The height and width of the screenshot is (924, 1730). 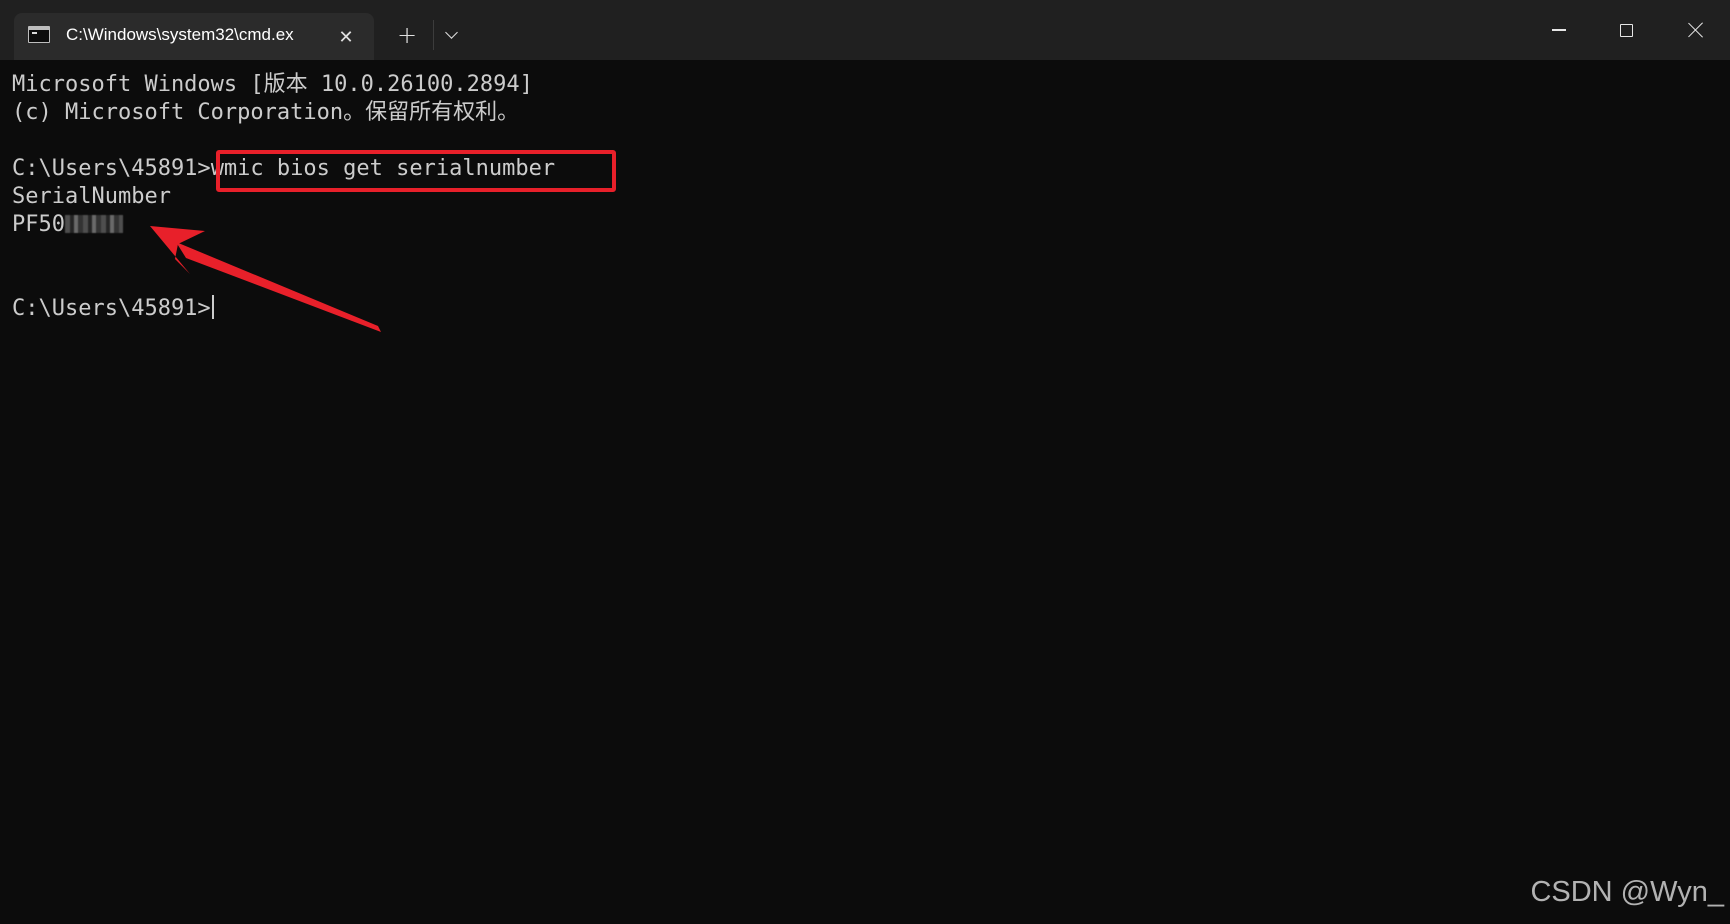 I want to click on version-line: Microsoft Windows [版本 10.0.26100.2894], so click(x=272, y=84).